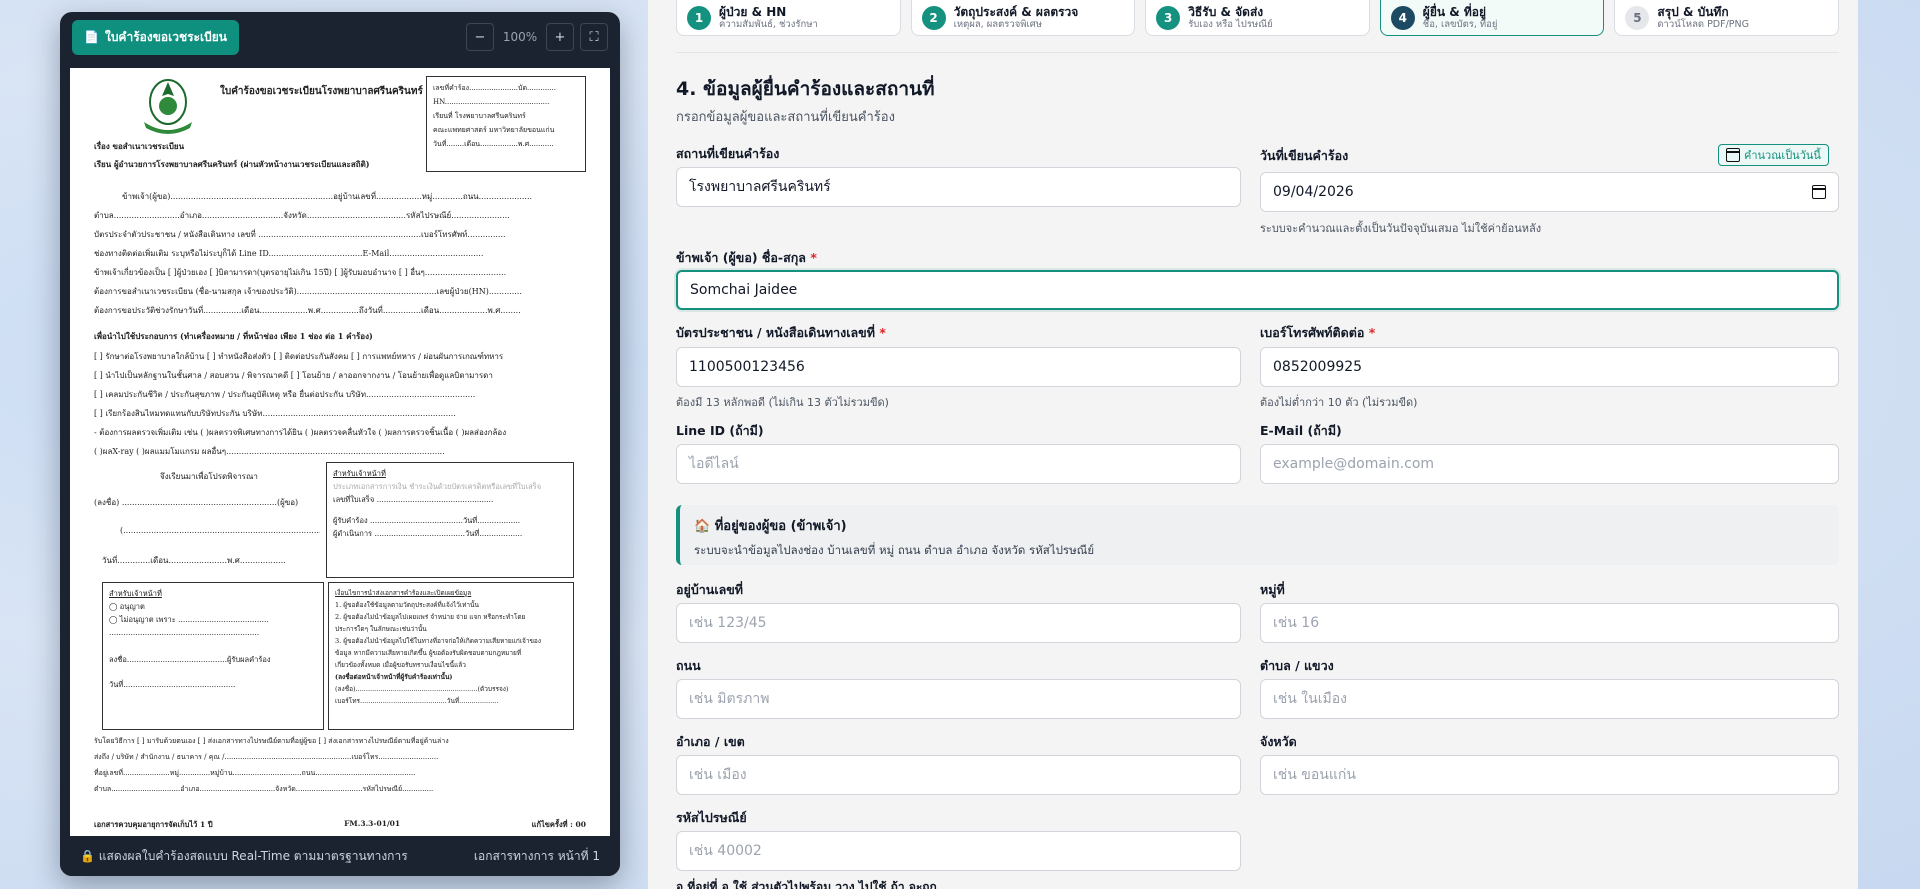 Image resolution: width=1920 pixels, height=889 pixels. I want to click on line-input: ไอดีไลน์, so click(958, 464).